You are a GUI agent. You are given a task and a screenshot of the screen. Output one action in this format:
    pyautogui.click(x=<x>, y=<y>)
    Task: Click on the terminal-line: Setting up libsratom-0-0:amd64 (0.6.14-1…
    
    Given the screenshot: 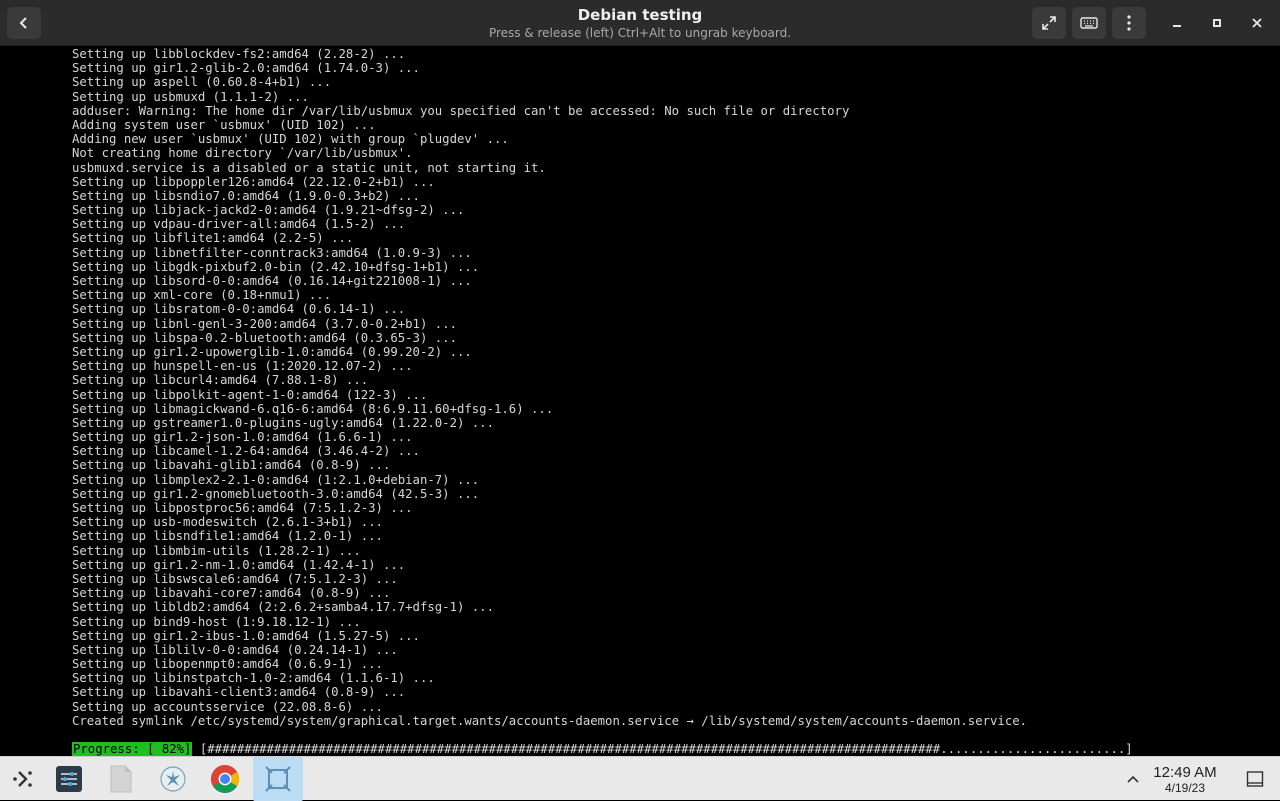 What is the action you would take?
    pyautogui.click(x=239, y=309)
    